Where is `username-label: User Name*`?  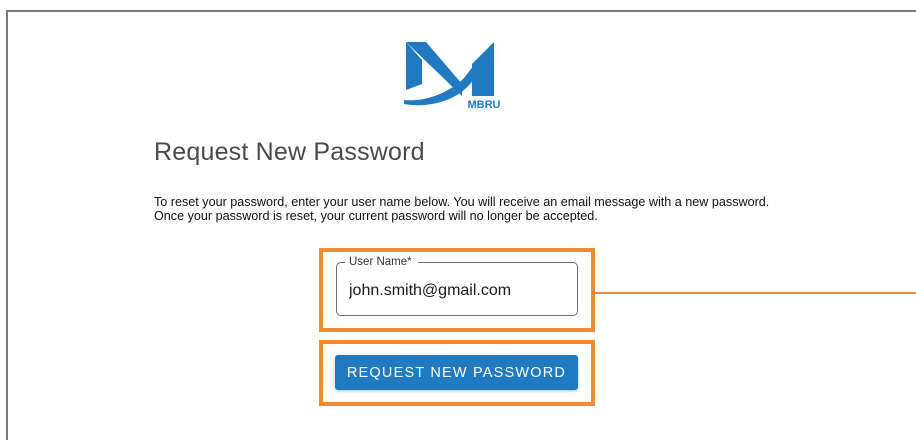 username-label: User Name* is located at coordinates (381, 262).